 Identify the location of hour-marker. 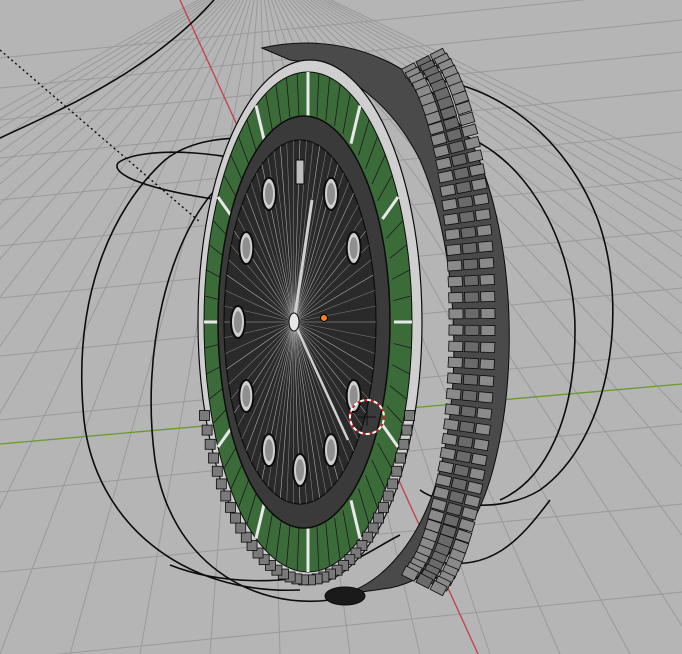
(300, 172).